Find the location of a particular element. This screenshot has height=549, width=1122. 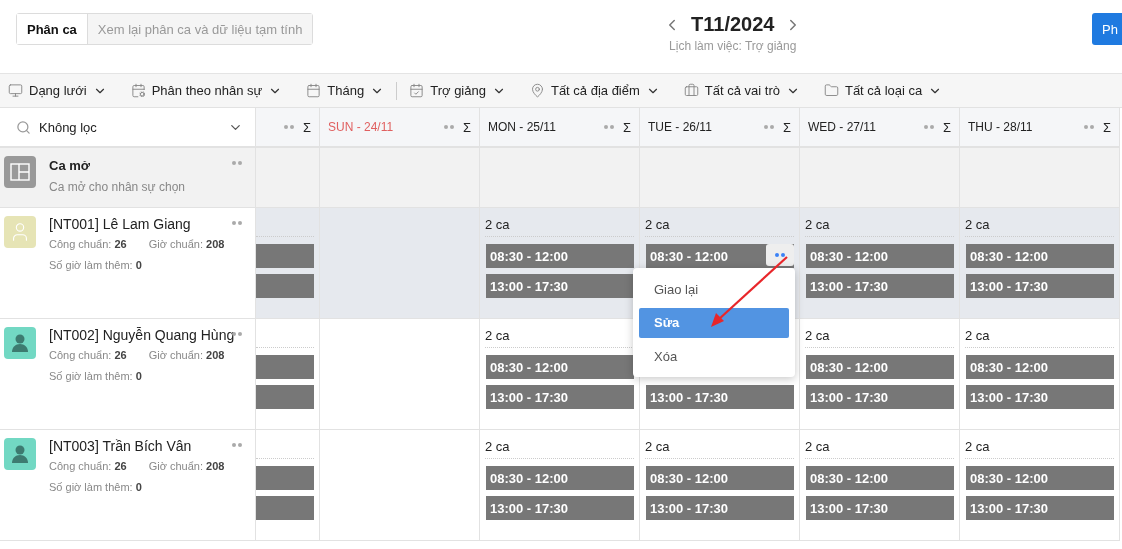

menu-item: Giao lại is located at coordinates (714, 289).